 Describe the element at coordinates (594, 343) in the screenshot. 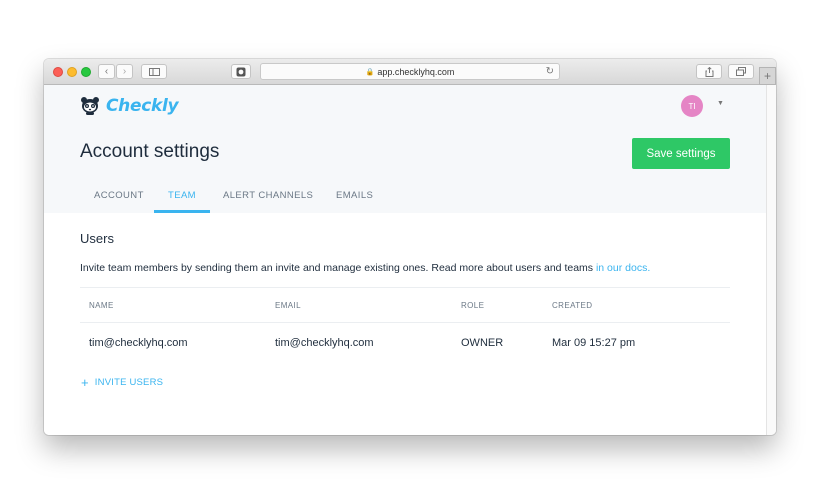

I see `user-created-cell: Mar 09 15:27 pm` at that location.